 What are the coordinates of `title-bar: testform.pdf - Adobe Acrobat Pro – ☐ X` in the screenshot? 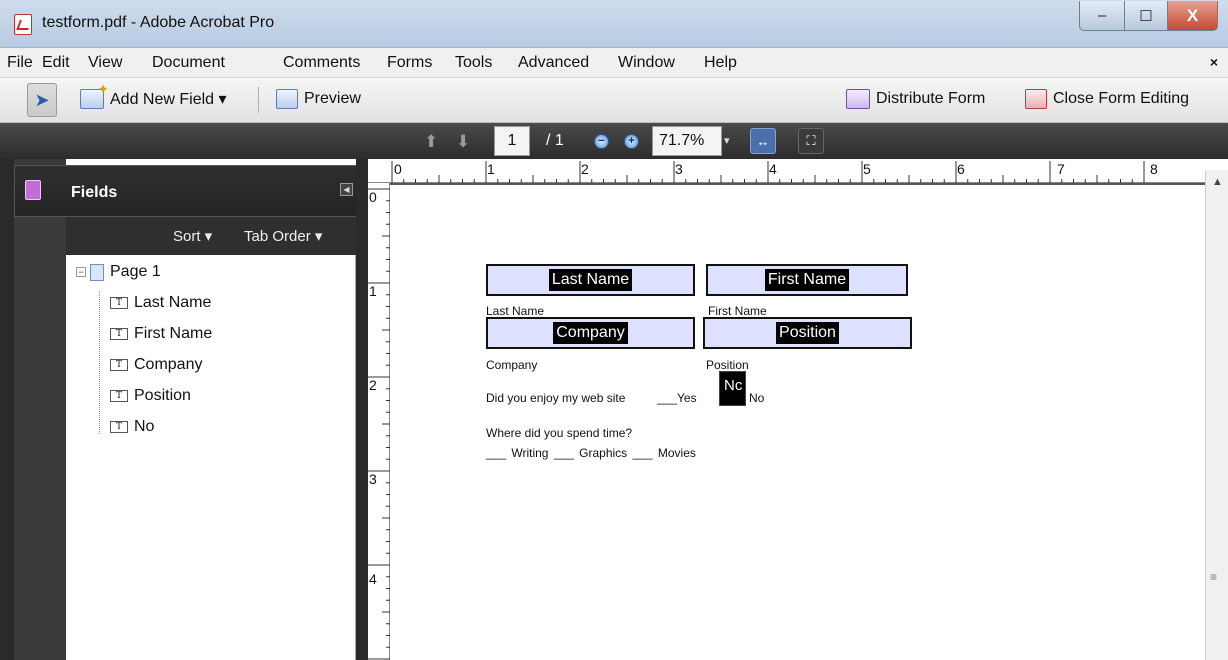 It's located at (614, 24).